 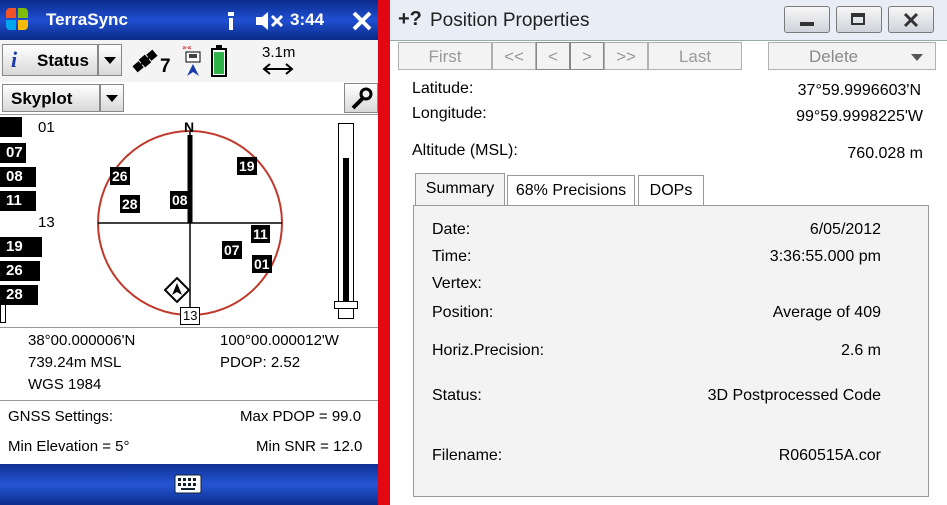 I want to click on volume-muted-icon, so click(x=271, y=21).